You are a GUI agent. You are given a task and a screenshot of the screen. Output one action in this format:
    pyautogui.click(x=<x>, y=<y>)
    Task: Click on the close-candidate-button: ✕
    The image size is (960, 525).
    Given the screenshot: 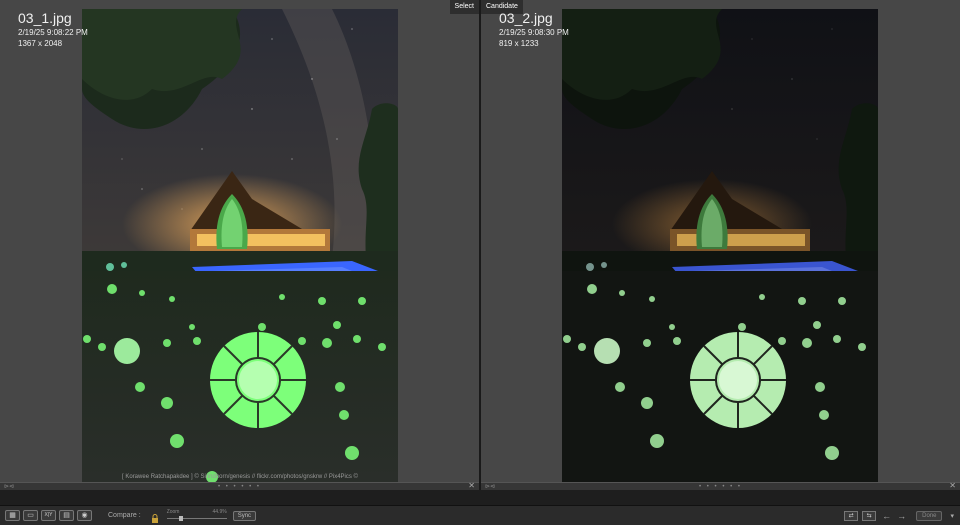 What is the action you would take?
    pyautogui.click(x=952, y=486)
    